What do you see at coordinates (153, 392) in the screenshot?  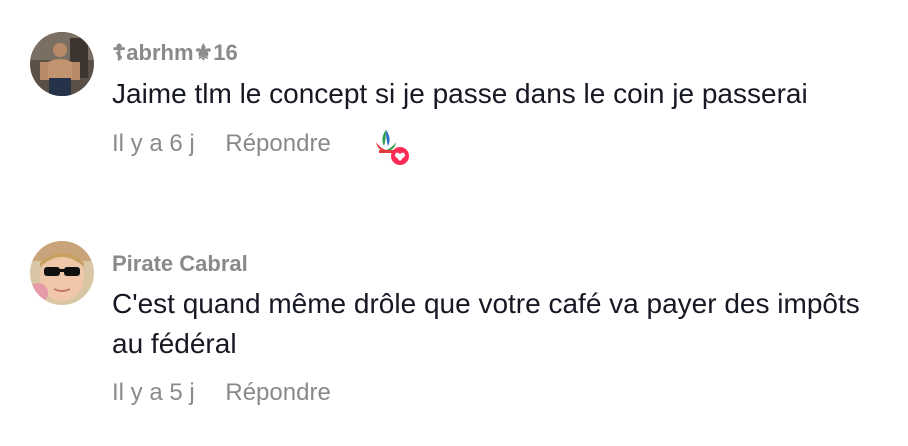 I see `comment-timestamp: Il y a 5 j` at bounding box center [153, 392].